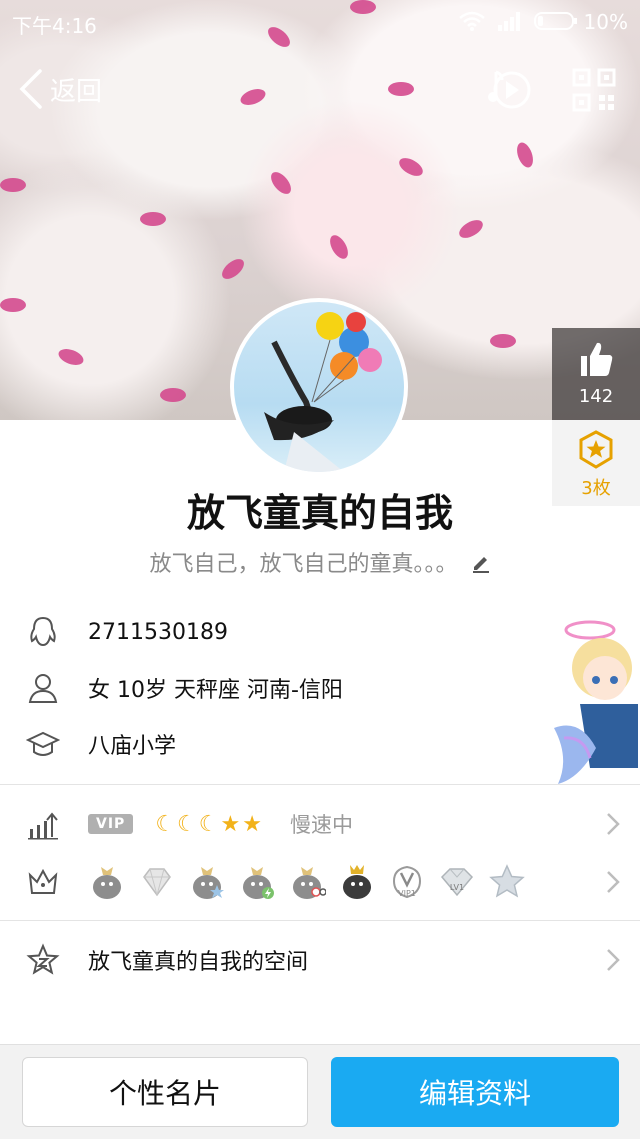 This screenshot has height=1139, width=640. What do you see at coordinates (594, 90) in the screenshot?
I see `qr-code-icon` at bounding box center [594, 90].